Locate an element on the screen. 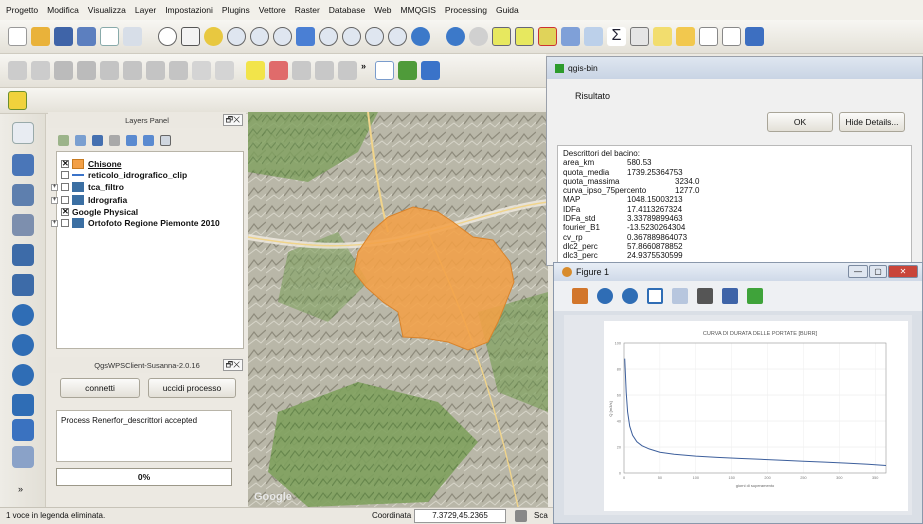 Image resolution: width=923 pixels, height=524 pixels. statistics-sum-icon: Σ is located at coordinates (616, 36).